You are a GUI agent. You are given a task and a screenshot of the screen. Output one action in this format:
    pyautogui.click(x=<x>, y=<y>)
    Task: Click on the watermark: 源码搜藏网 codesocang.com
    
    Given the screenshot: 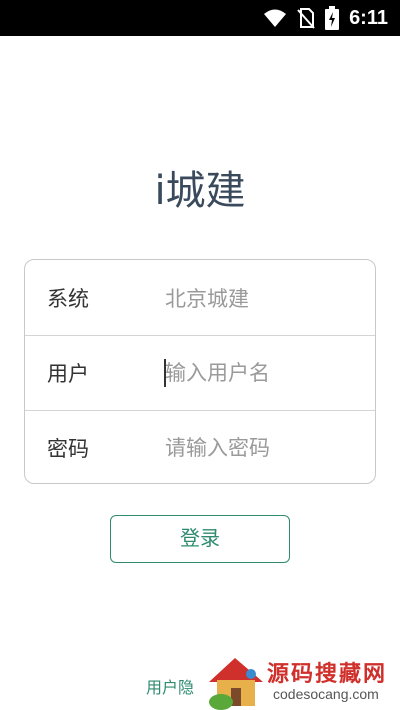 What is the action you would take?
    pyautogui.click(x=302, y=681)
    